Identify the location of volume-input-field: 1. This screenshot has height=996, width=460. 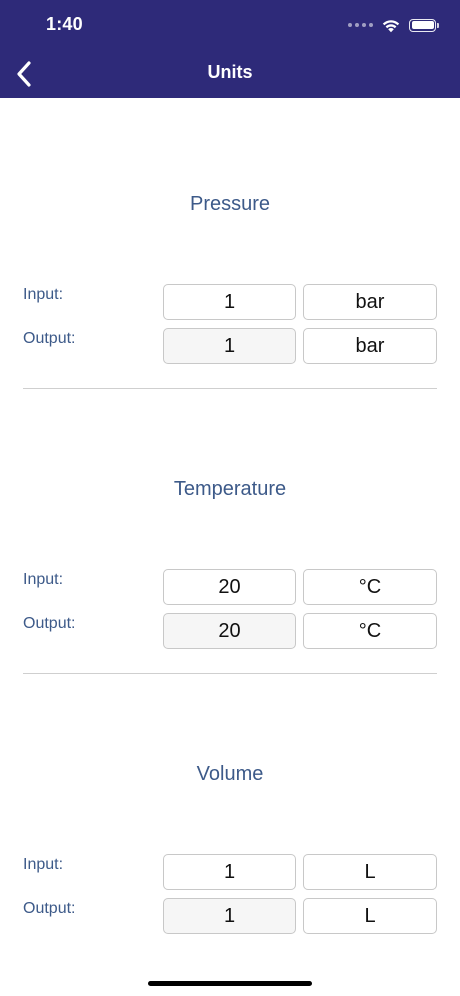
(229, 872).